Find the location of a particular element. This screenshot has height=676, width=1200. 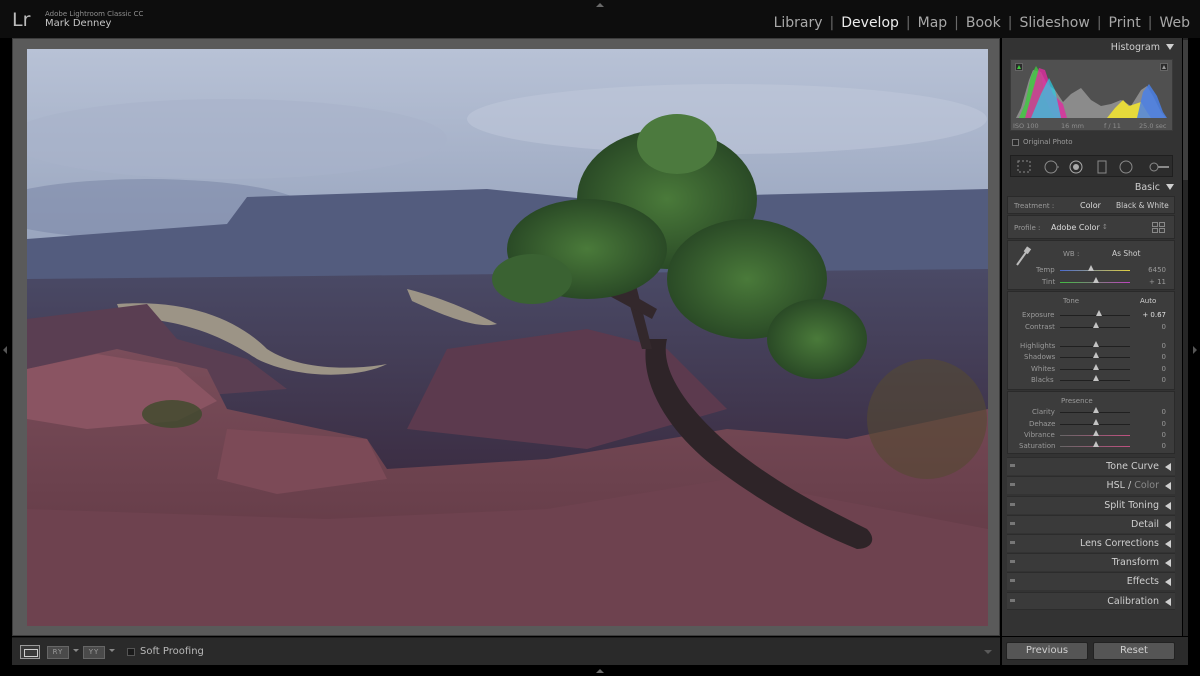

blacks-value: 0 is located at coordinates (1152, 380).